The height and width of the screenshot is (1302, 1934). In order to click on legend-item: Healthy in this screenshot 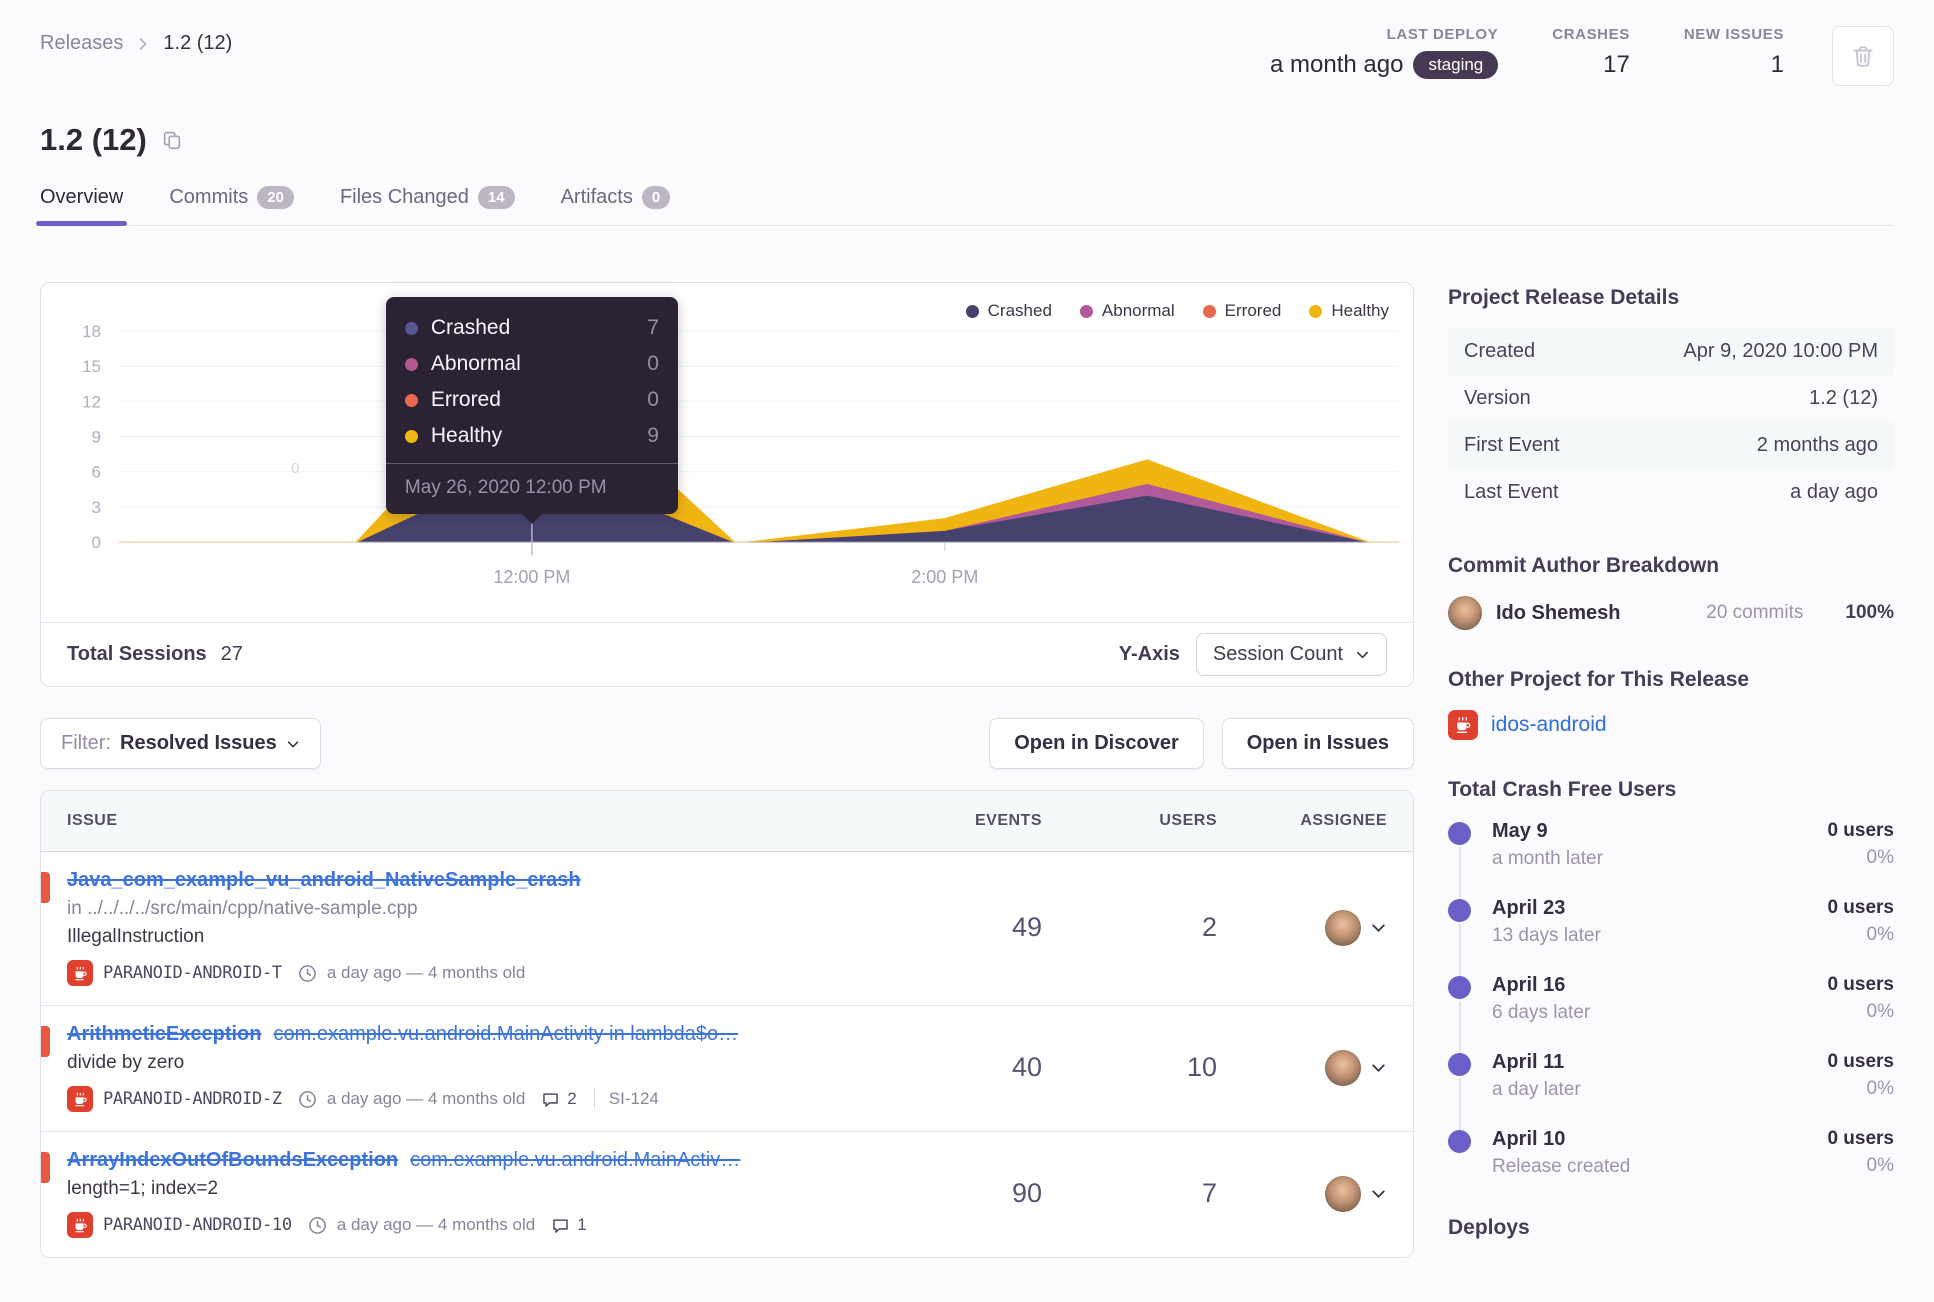, I will do `click(1349, 311)`.